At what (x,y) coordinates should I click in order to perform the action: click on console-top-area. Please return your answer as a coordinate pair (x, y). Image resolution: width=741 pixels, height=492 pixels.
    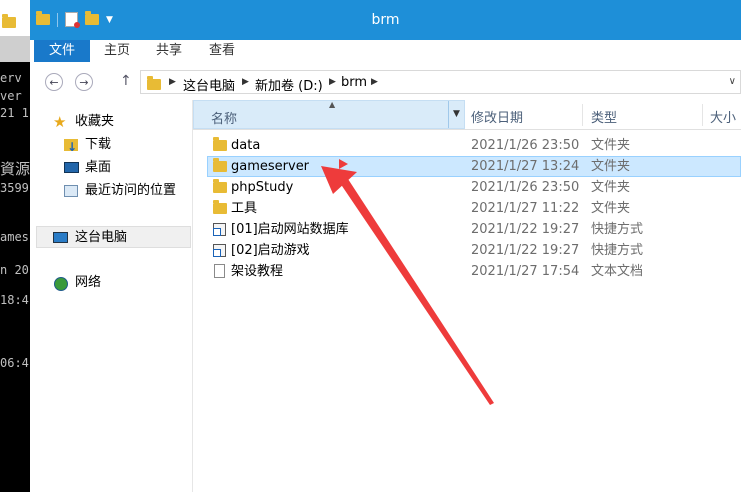
    Looking at the image, I should click on (15, 18).